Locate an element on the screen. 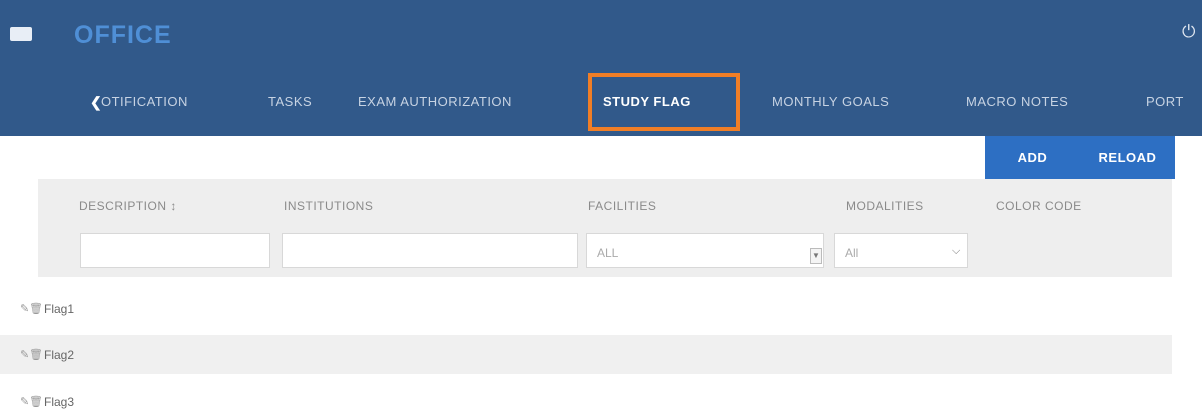 The height and width of the screenshot is (413, 1202). facilities-dropdown-button: ▼ is located at coordinates (816, 256).